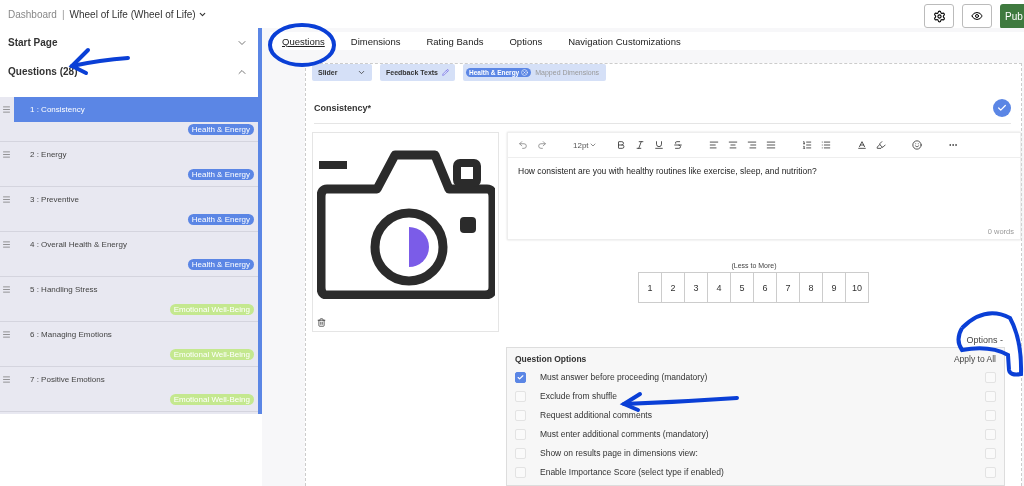 The image size is (1024, 486). Describe the element at coordinates (303, 41) in the screenshot. I see `tab: Questions` at that location.